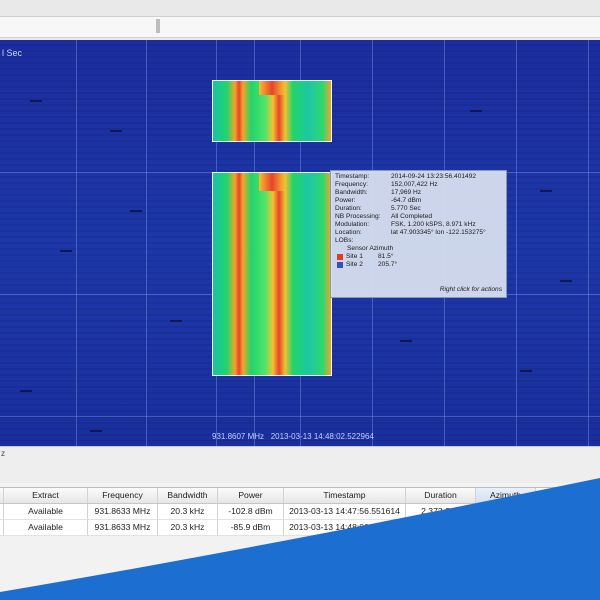 The height and width of the screenshot is (600, 600). I want to click on tooltip-key: Frequency:, so click(351, 184).